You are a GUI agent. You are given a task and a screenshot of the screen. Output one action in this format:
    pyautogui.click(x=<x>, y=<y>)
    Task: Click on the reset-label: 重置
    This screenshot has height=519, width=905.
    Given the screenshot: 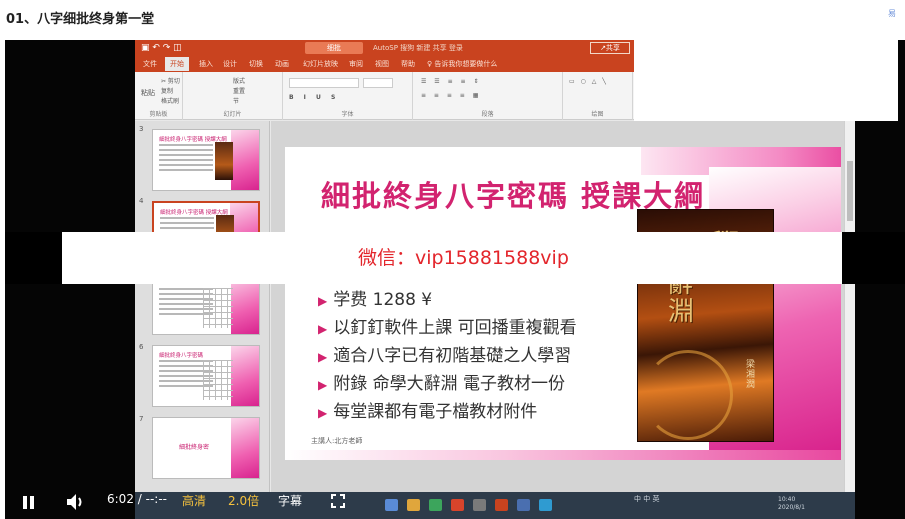 What is the action you would take?
    pyautogui.click(x=239, y=91)
    